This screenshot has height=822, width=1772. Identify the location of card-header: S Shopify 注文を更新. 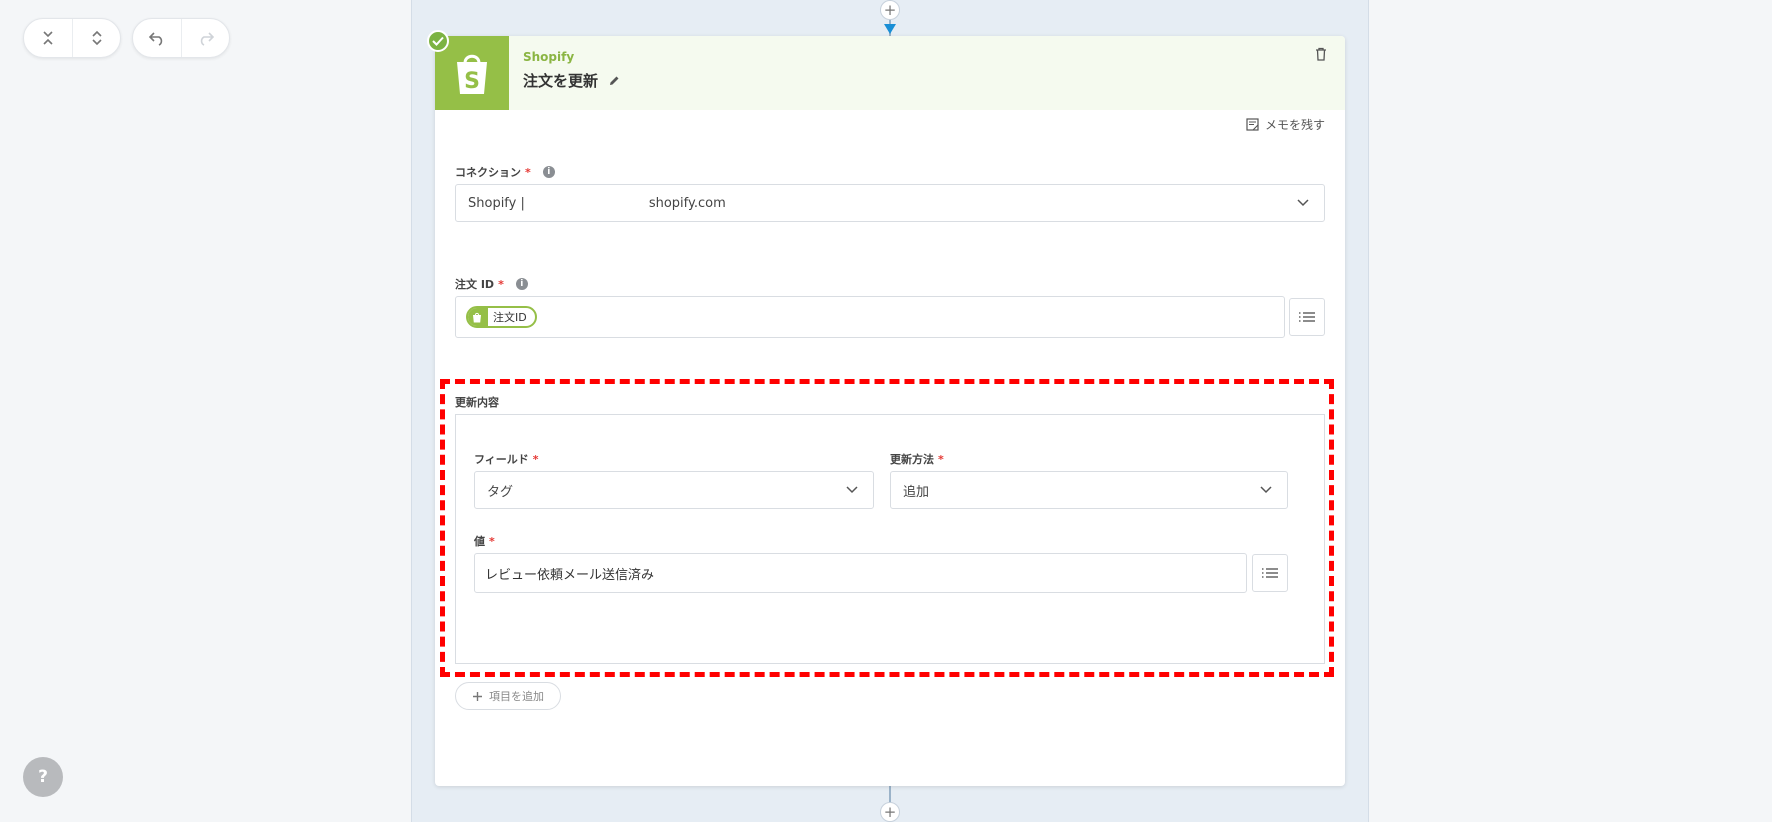
(886, 70).